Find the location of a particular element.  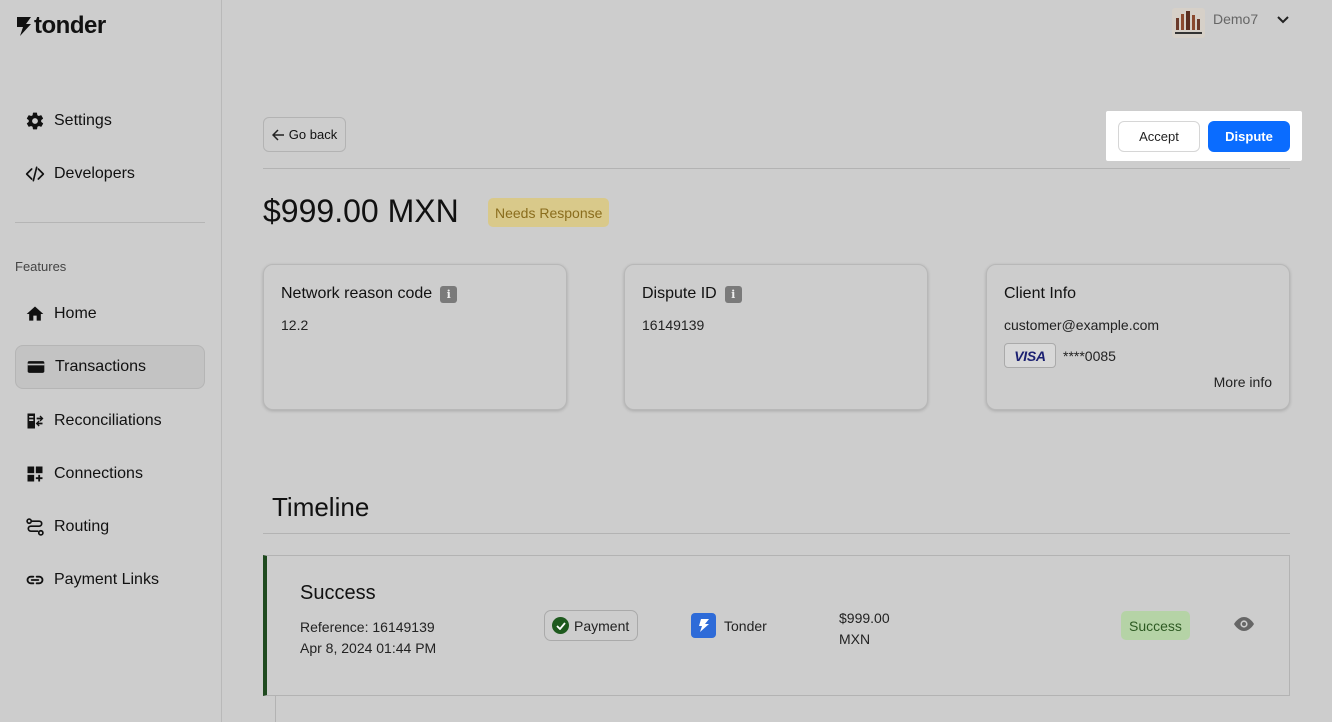

card-title: Client Info is located at coordinates (1040, 294).